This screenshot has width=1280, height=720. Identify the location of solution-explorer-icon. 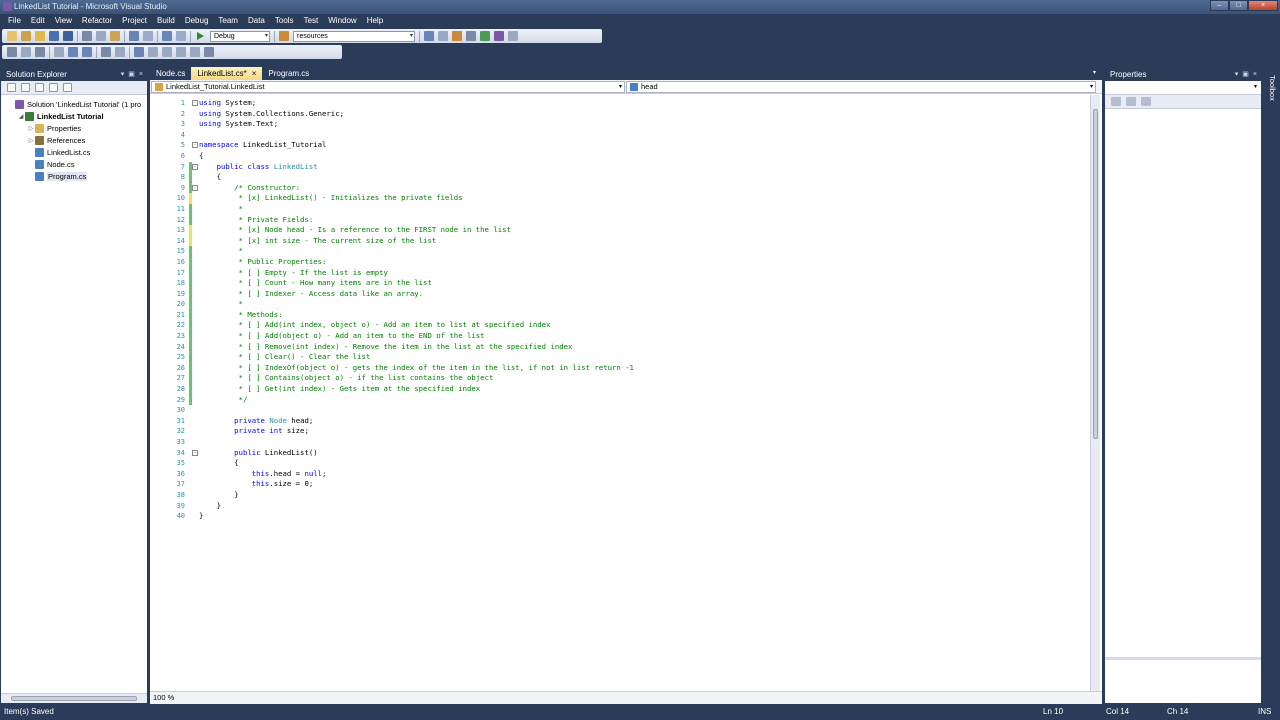
(429, 36).